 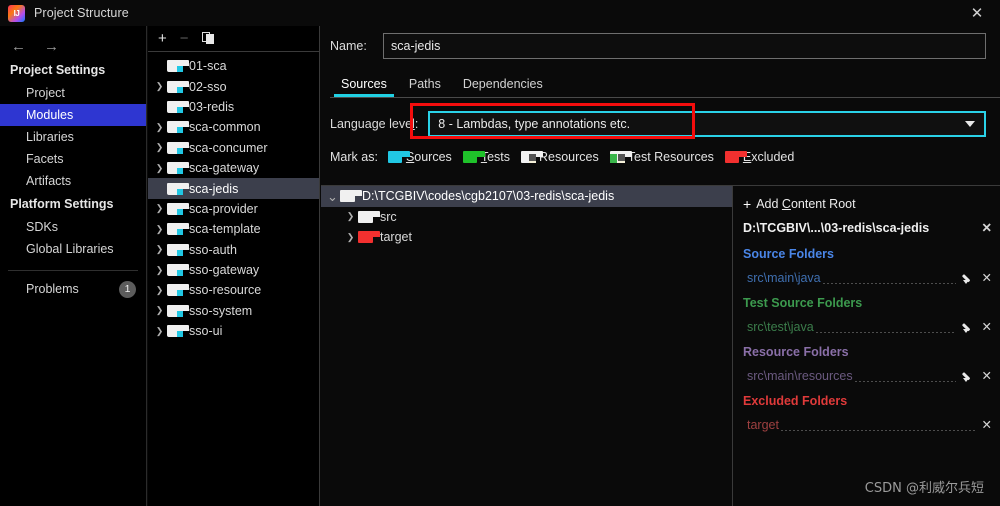 What do you see at coordinates (16, 13) in the screenshot?
I see `intellij-idea-logo-icon` at bounding box center [16, 13].